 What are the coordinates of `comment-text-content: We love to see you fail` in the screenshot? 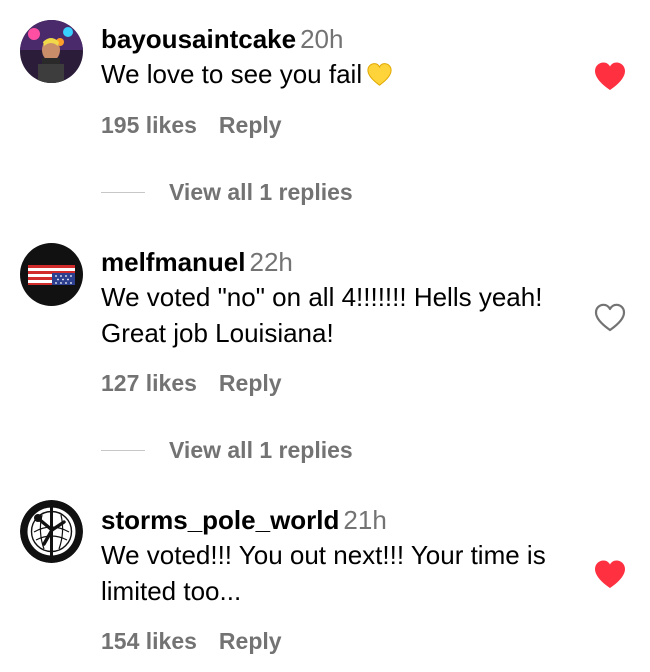 It's located at (232, 74).